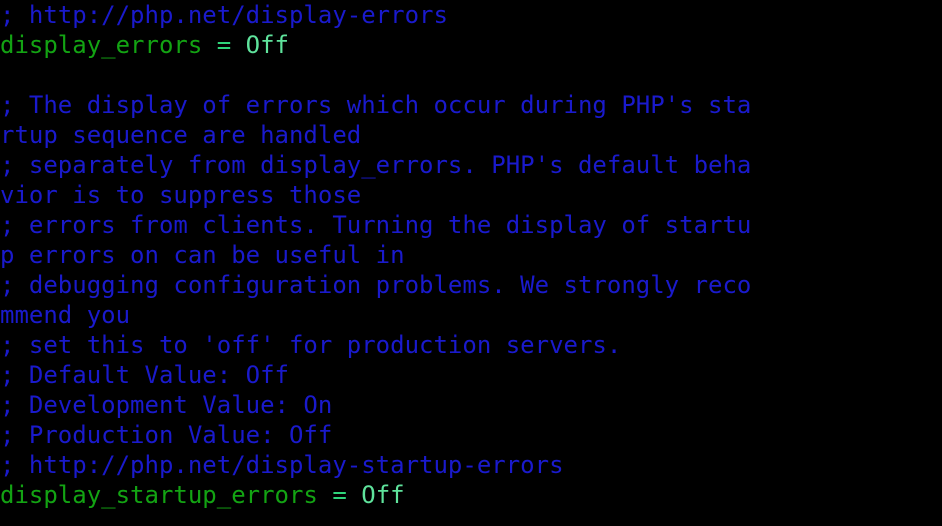 The height and width of the screenshot is (526, 942). What do you see at coordinates (471, 45) in the screenshot?
I see `terminal-line: display_errors = Off` at bounding box center [471, 45].